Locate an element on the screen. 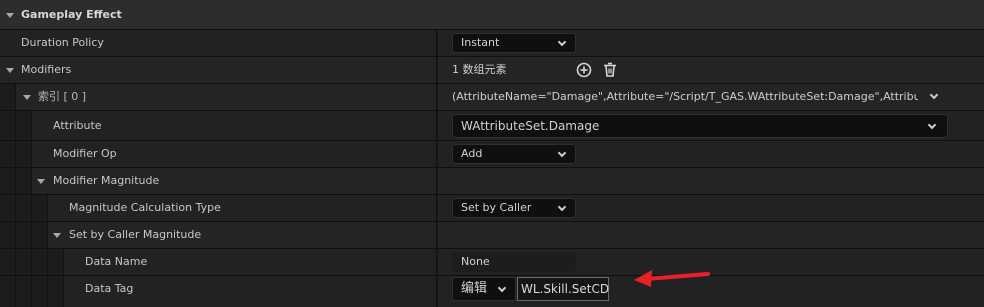 The width and height of the screenshot is (984, 307). name-cell: Magnitude Calculation Type is located at coordinates (242, 208).